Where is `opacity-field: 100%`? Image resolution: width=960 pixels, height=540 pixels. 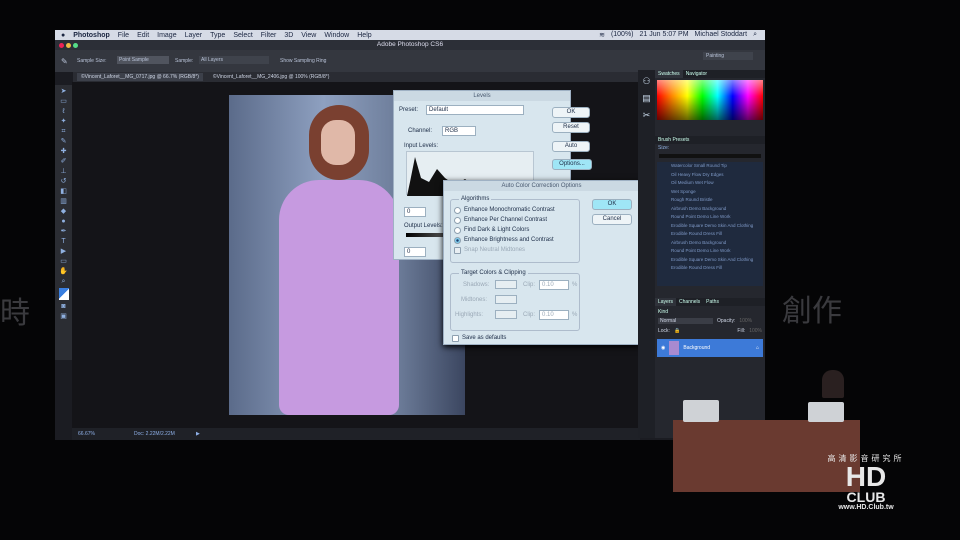
opacity-field: 100% is located at coordinates (745, 321).